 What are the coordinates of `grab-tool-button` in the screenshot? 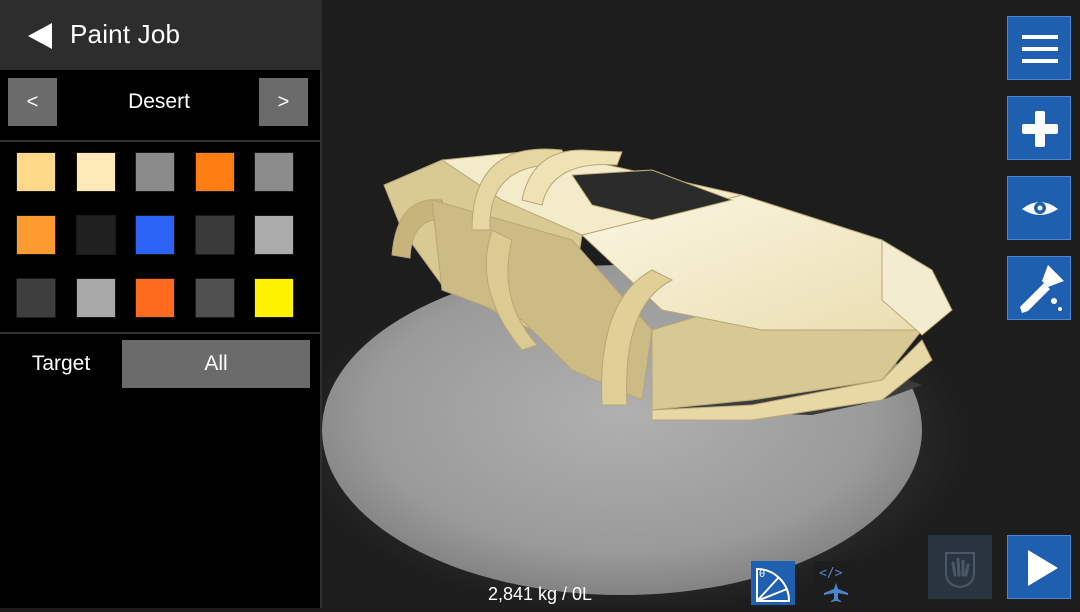 It's located at (960, 567).